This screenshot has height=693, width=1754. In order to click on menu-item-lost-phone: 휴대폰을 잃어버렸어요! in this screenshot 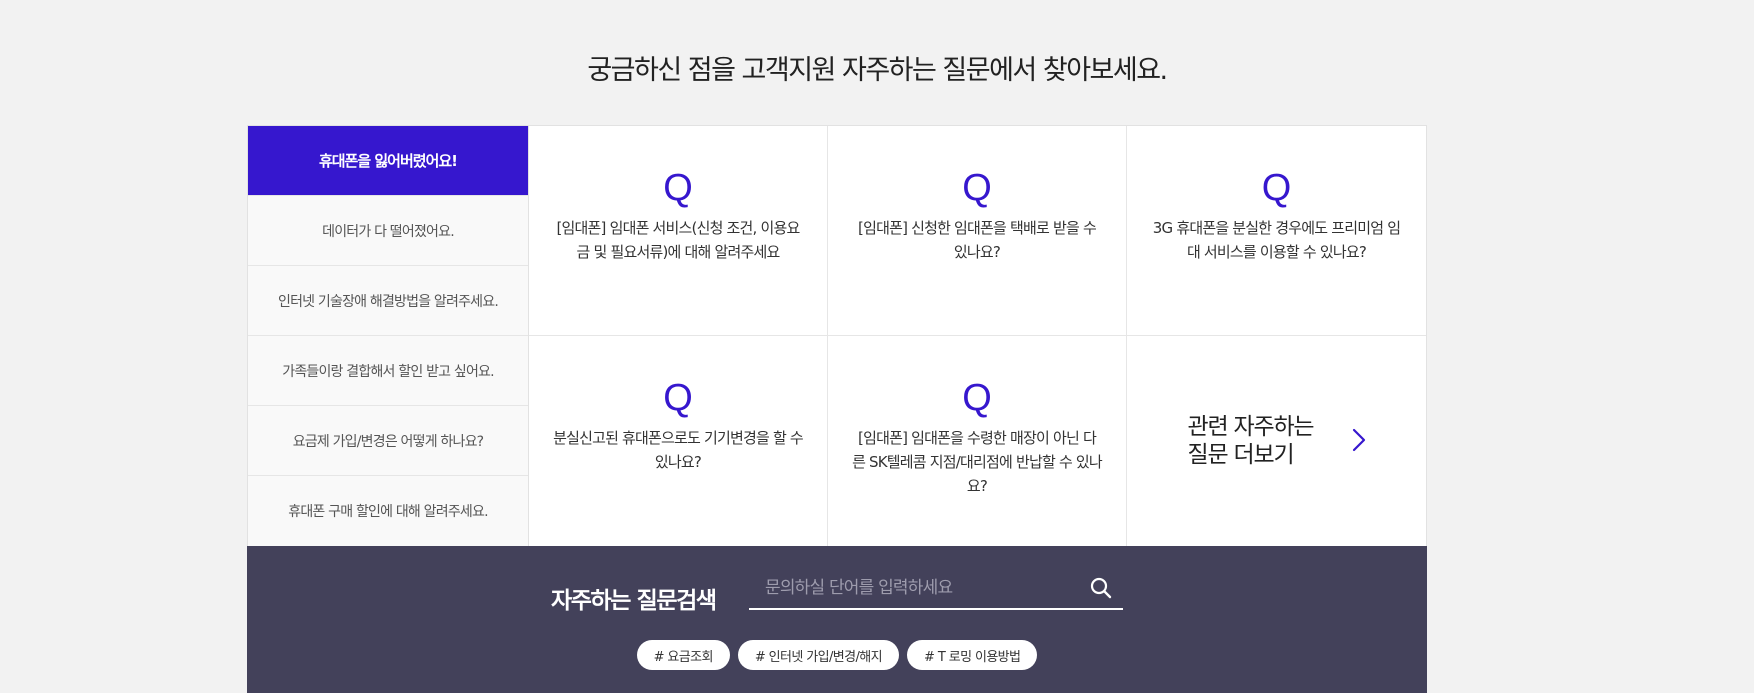, I will do `click(388, 161)`.